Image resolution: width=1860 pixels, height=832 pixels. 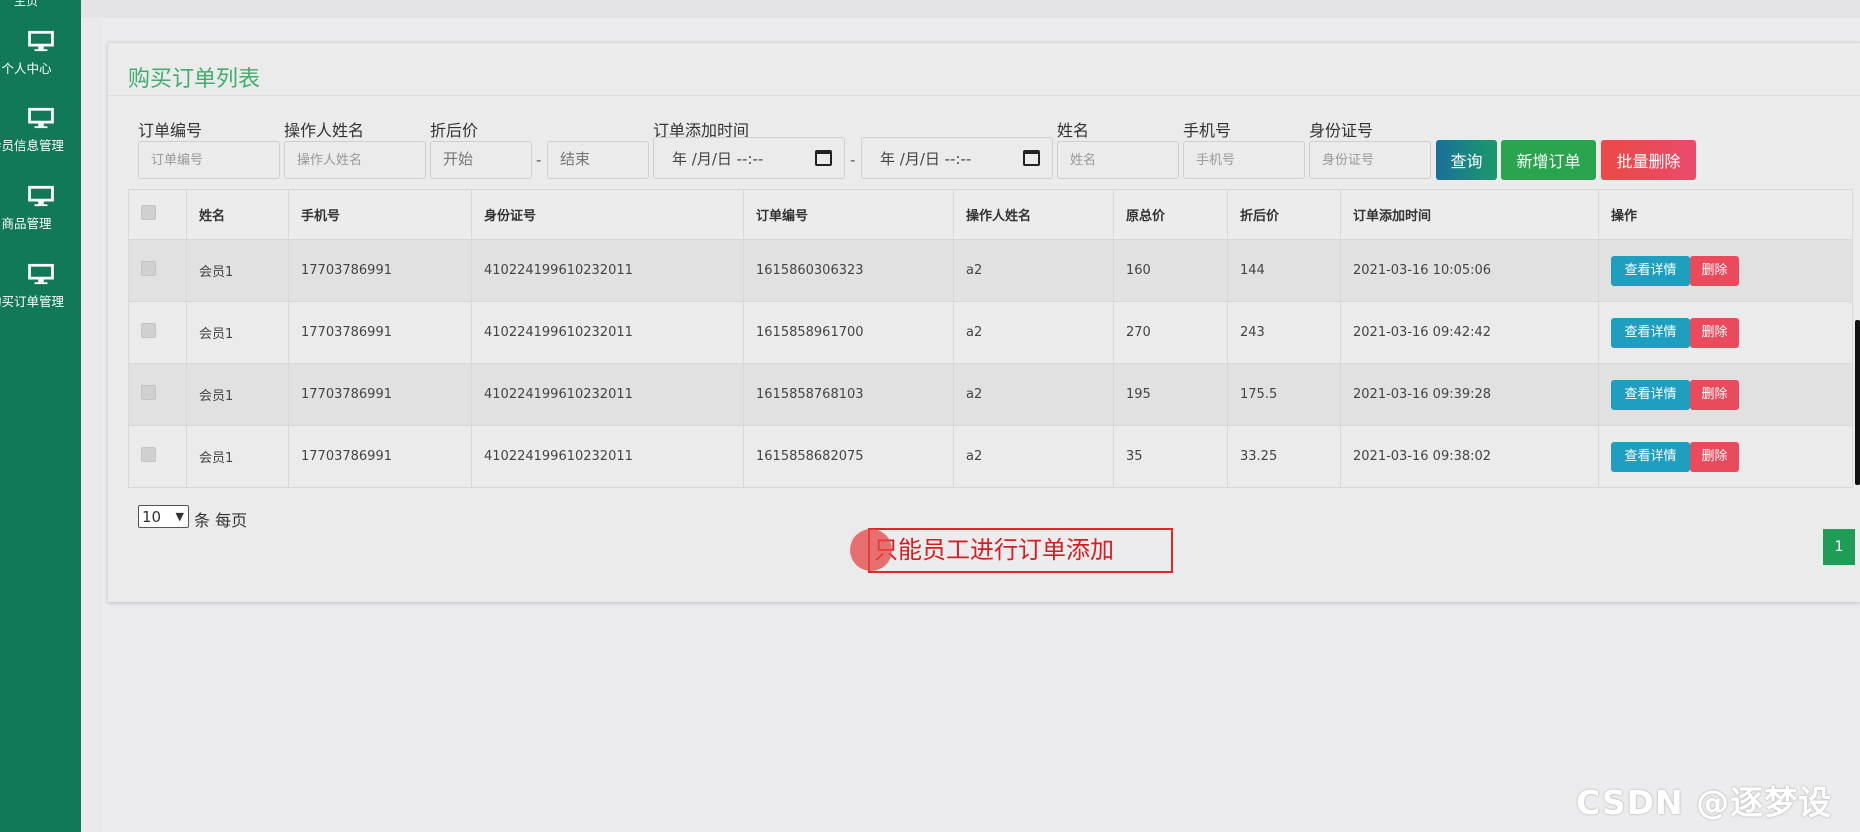 I want to click on sidebar-item-products: 商品管理, so click(x=40, y=220).